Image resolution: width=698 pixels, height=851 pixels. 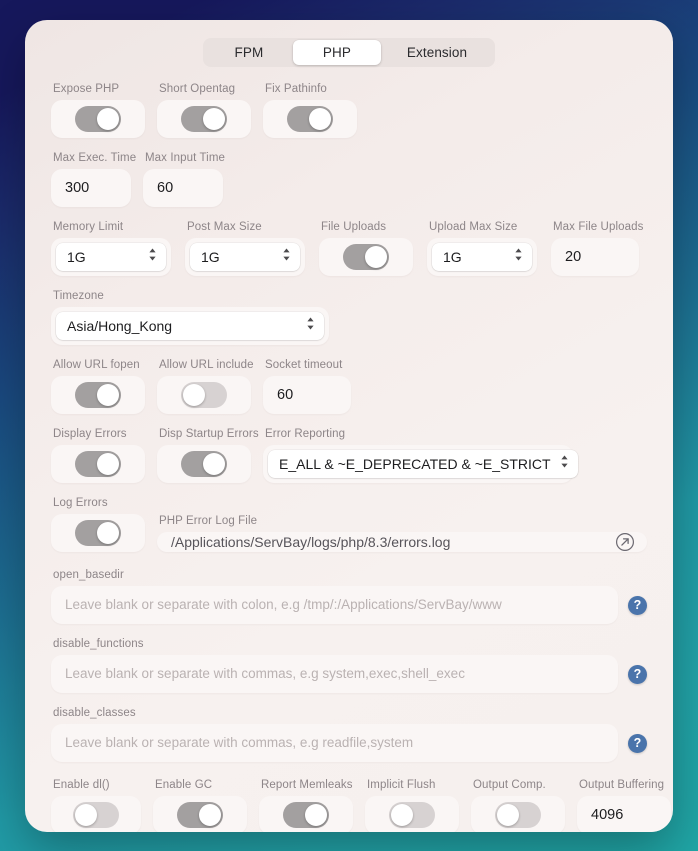 What do you see at coordinates (473, 227) in the screenshot?
I see `label-upload-max-size: Upload Max Size` at bounding box center [473, 227].